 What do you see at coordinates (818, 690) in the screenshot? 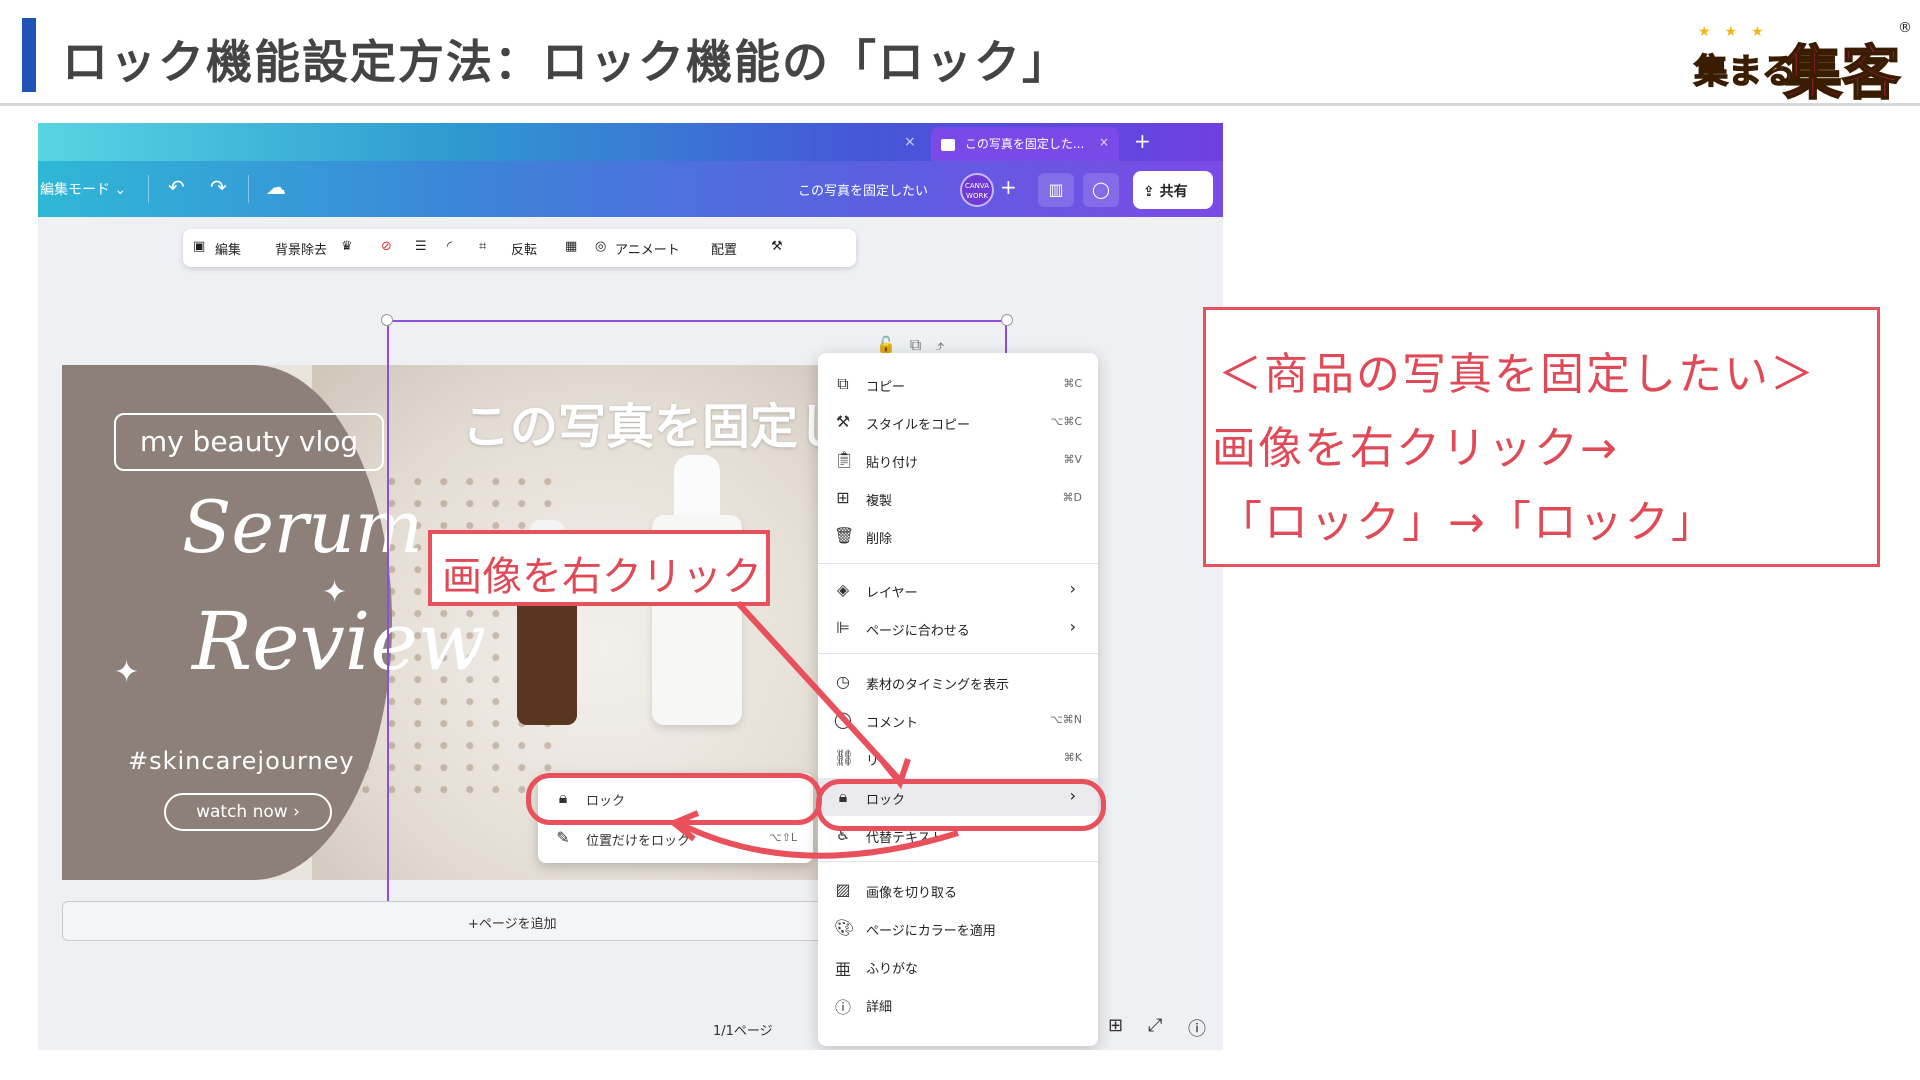
I see `arrow-to-lock` at bounding box center [818, 690].